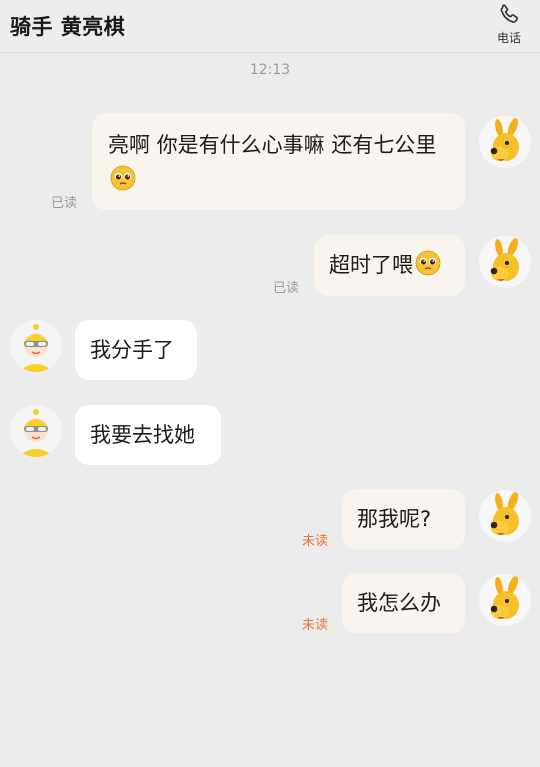 The height and width of the screenshot is (767, 540). Describe the element at coordinates (132, 350) in the screenshot. I see `message-text: 我分手了` at that location.